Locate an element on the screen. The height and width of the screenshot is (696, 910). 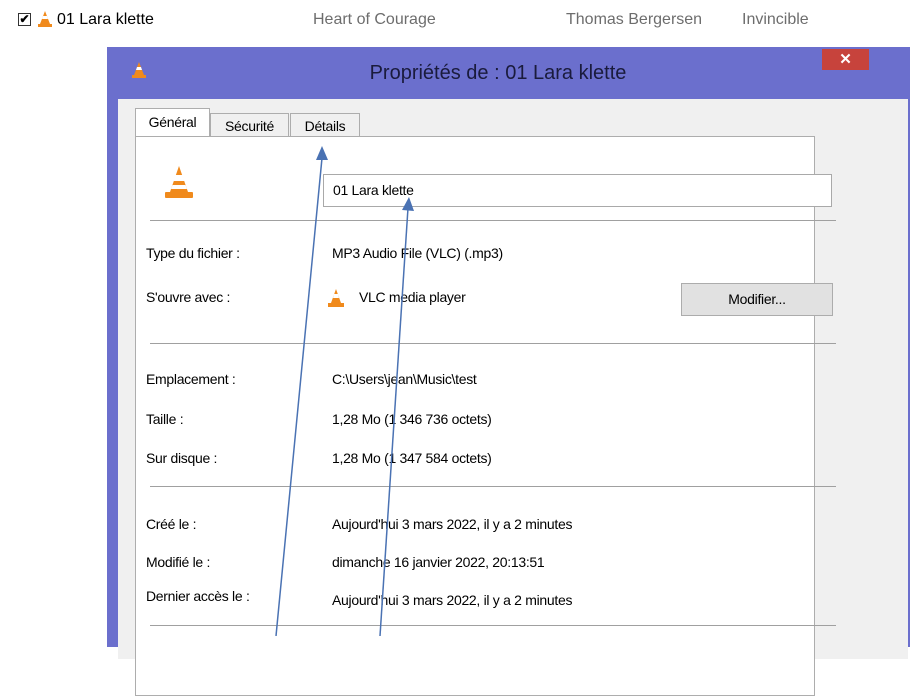
size-value: 1,28 Mo (1 346 736 octets) is located at coordinates (412, 419).